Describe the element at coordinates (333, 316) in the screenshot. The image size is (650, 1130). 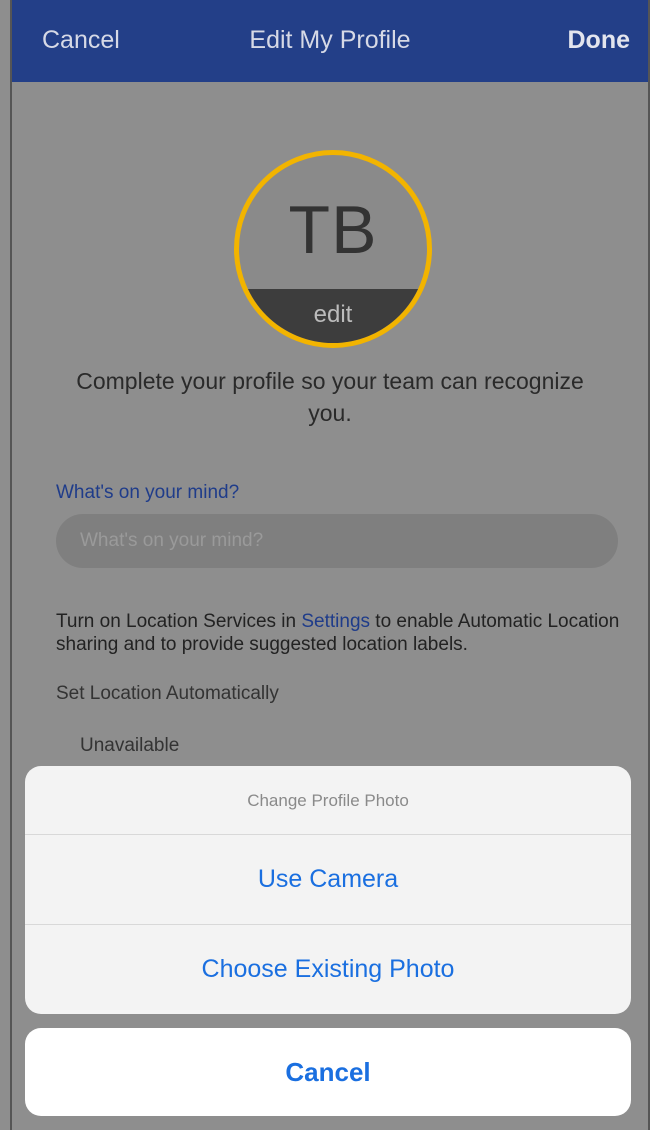
I see `avatar-edit-label: edit` at that location.